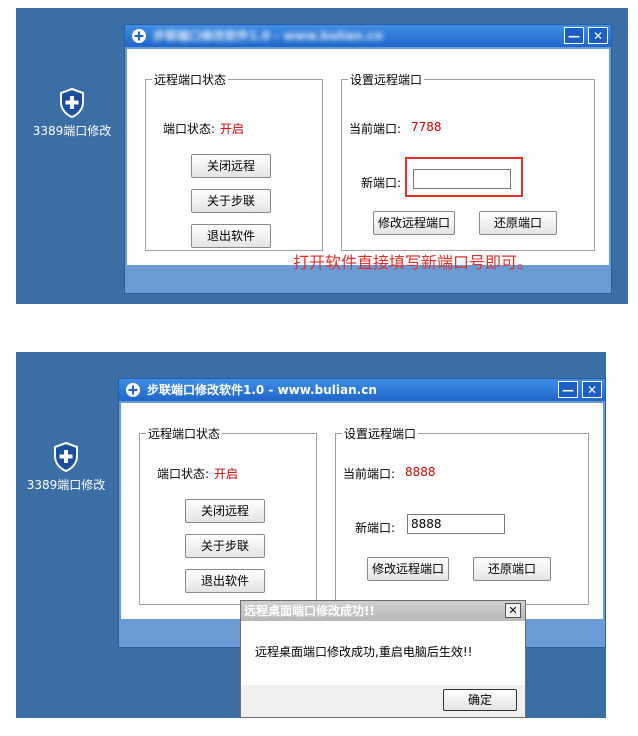  Describe the element at coordinates (480, 700) in the screenshot. I see `ok-button: 确定` at that location.